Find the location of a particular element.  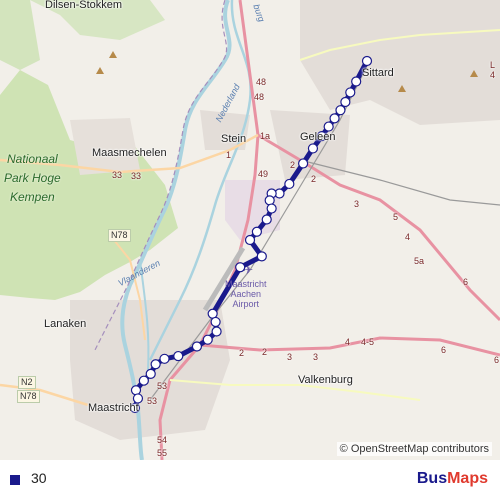

attribution: © OpenStreetMap contributors is located at coordinates (414, 449).